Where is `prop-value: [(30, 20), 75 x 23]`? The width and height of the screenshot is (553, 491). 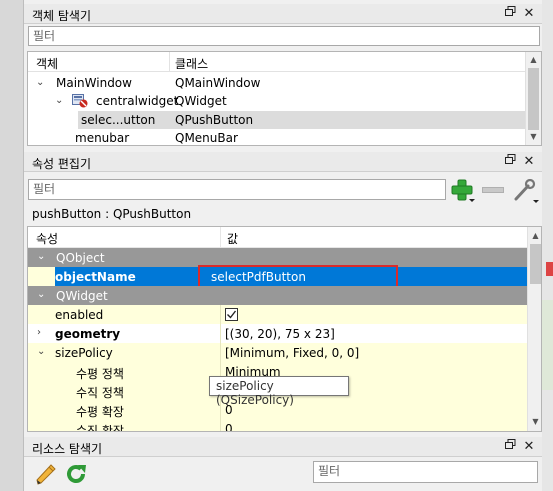
prop-value: [(30, 20), 75 x 23] is located at coordinates (280, 334).